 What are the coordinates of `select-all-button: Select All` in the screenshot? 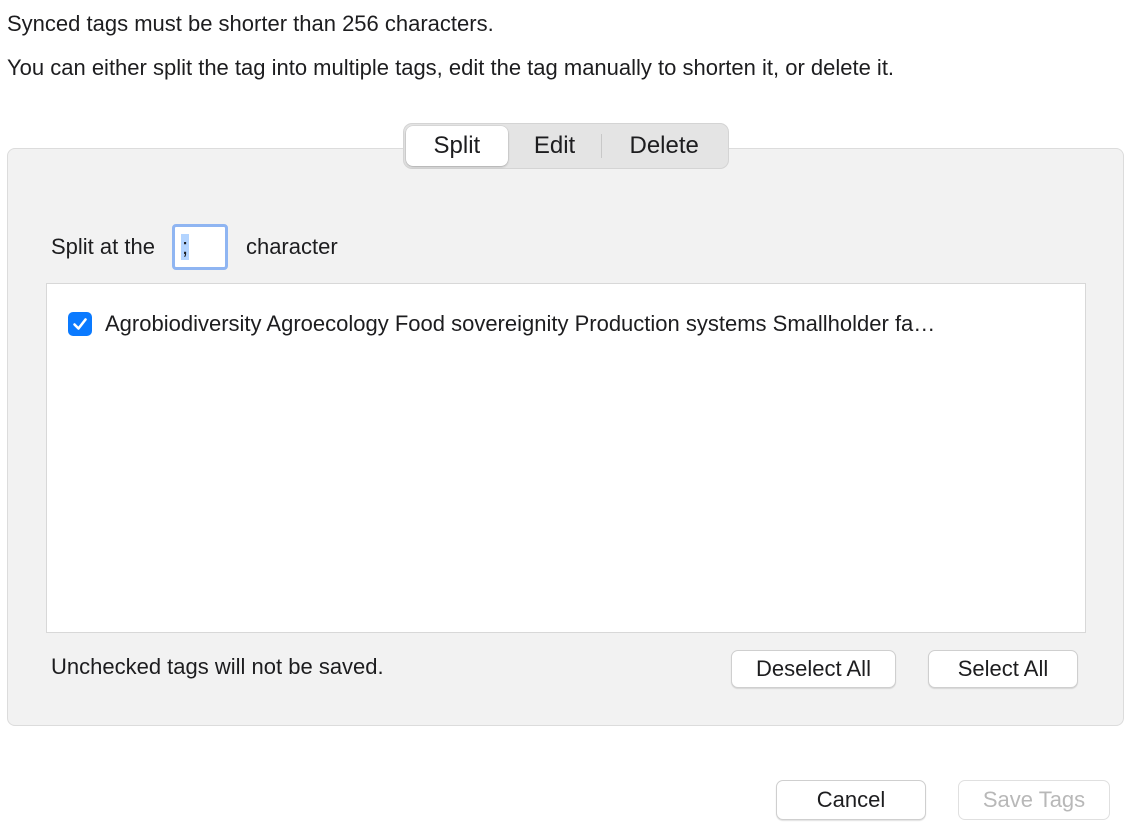 It's located at (1003, 669).